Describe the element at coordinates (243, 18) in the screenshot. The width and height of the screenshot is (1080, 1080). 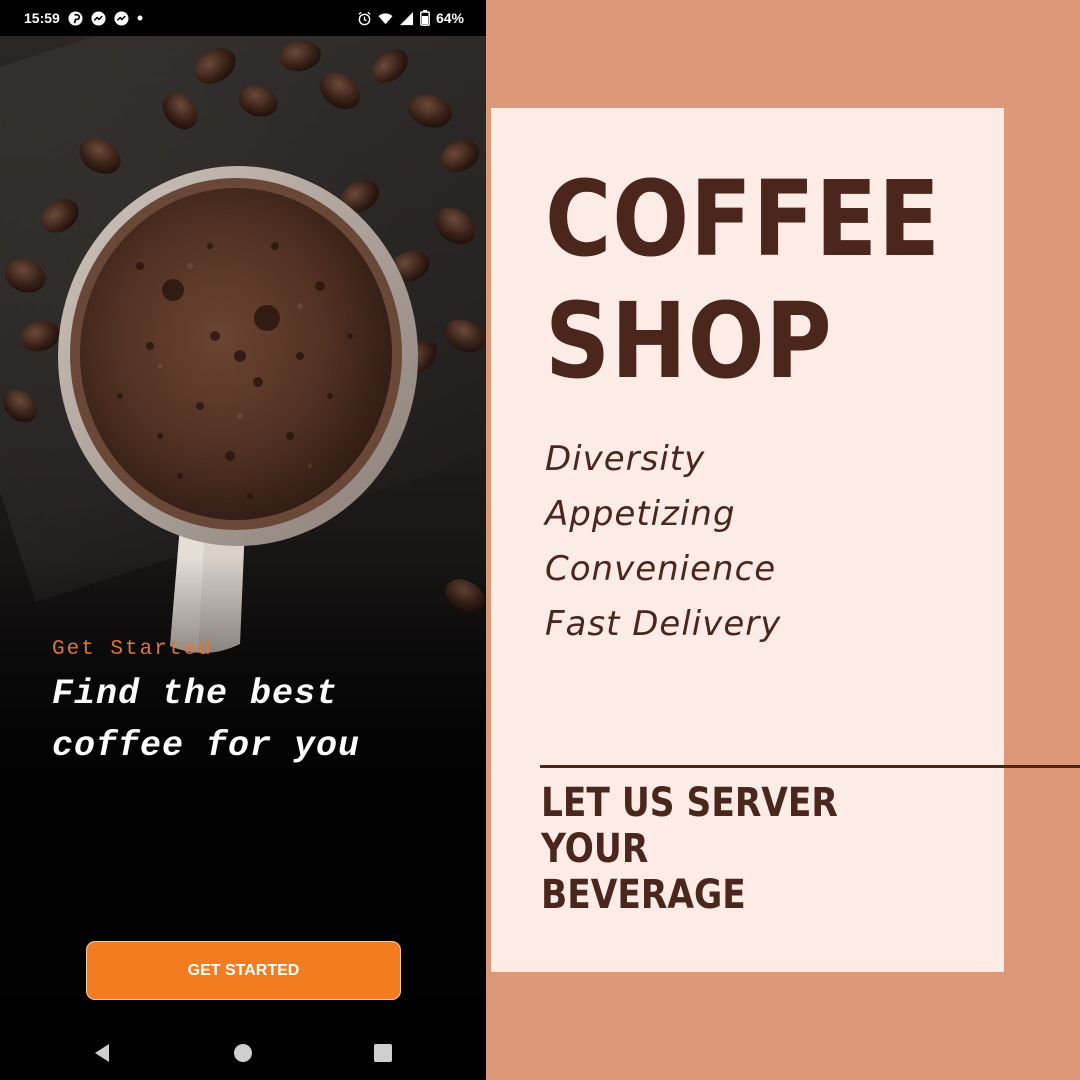
I see `status-bar: 15:59 64%` at that location.